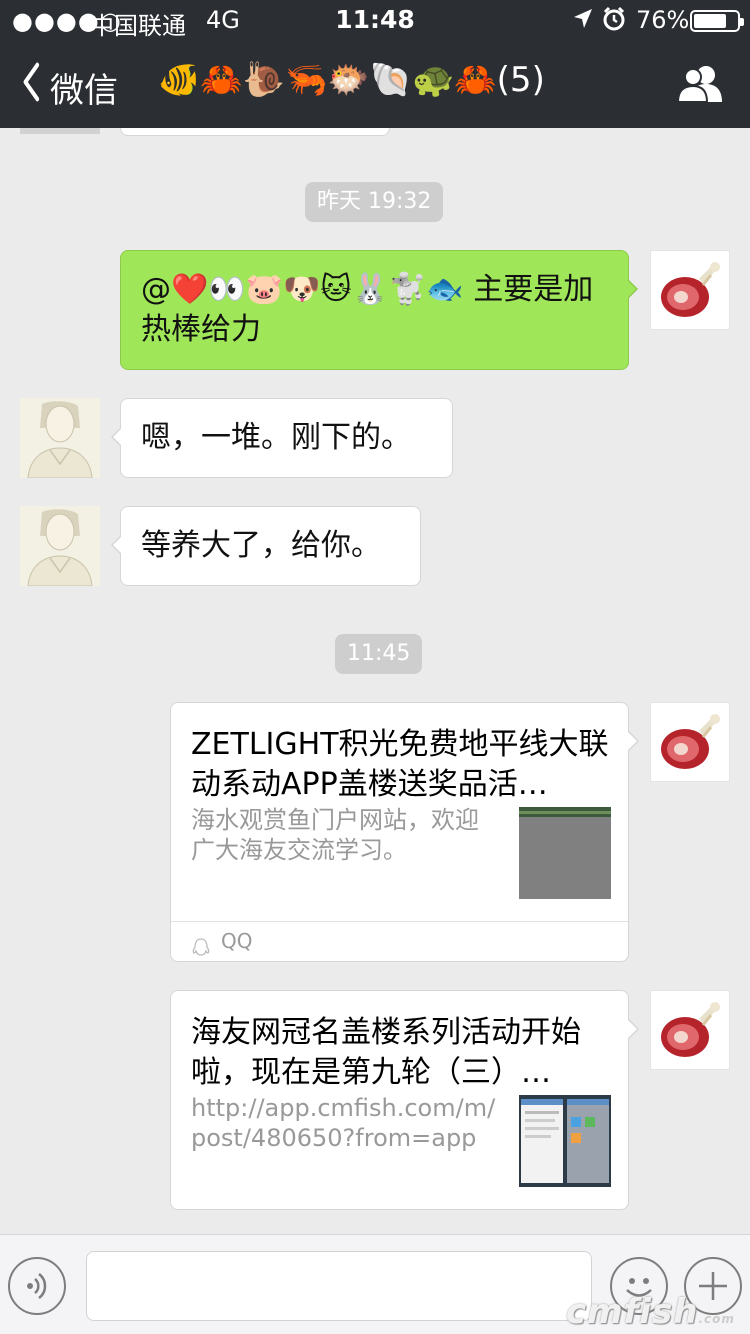 The height and width of the screenshot is (1334, 750). I want to click on status-bar: ●●●●○ 中国联通 4G 11:48 76%, so click(375, 20).